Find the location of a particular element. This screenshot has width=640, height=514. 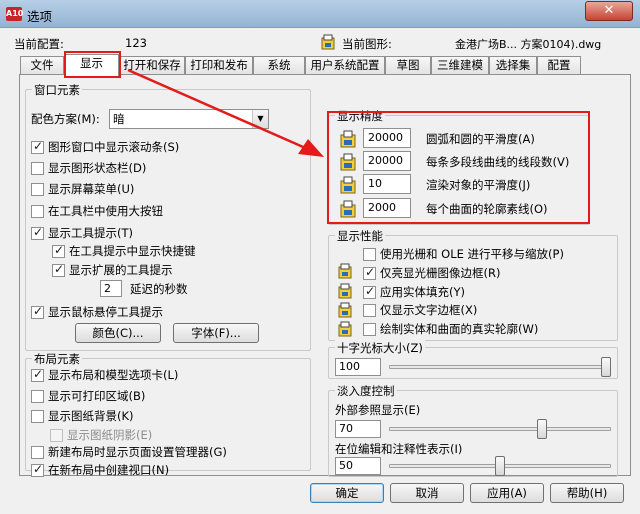

inplace-edit-label: 在位编辑和注释性表示(I) is located at coordinates (399, 449).